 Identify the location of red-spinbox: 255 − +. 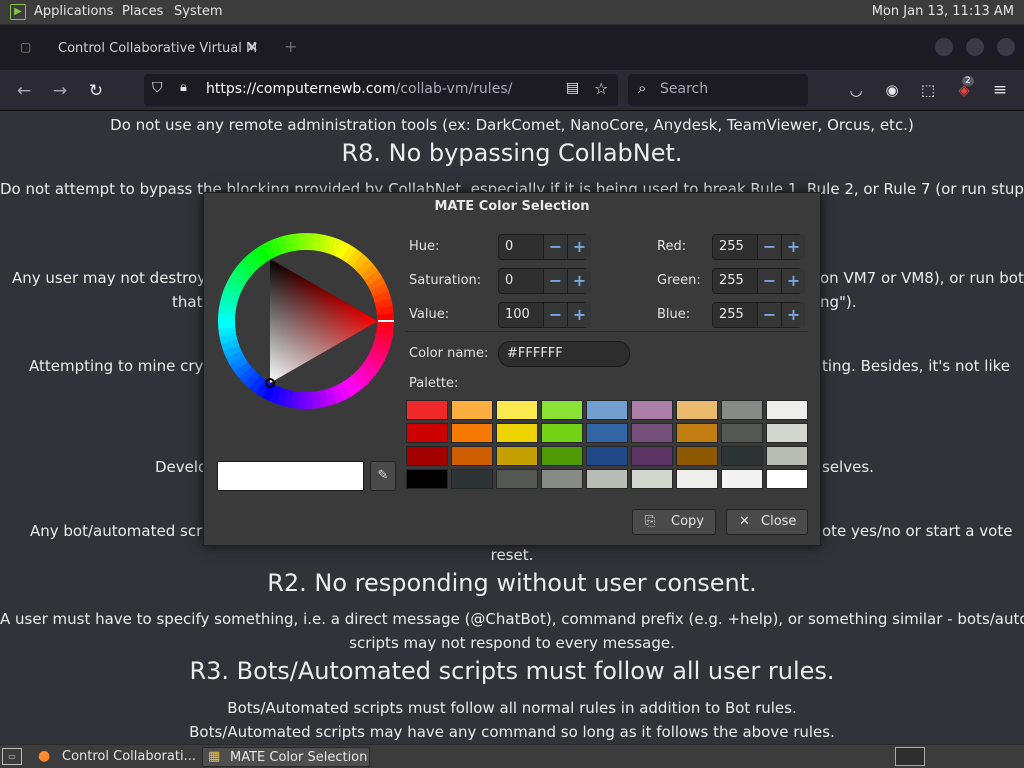
(758, 247).